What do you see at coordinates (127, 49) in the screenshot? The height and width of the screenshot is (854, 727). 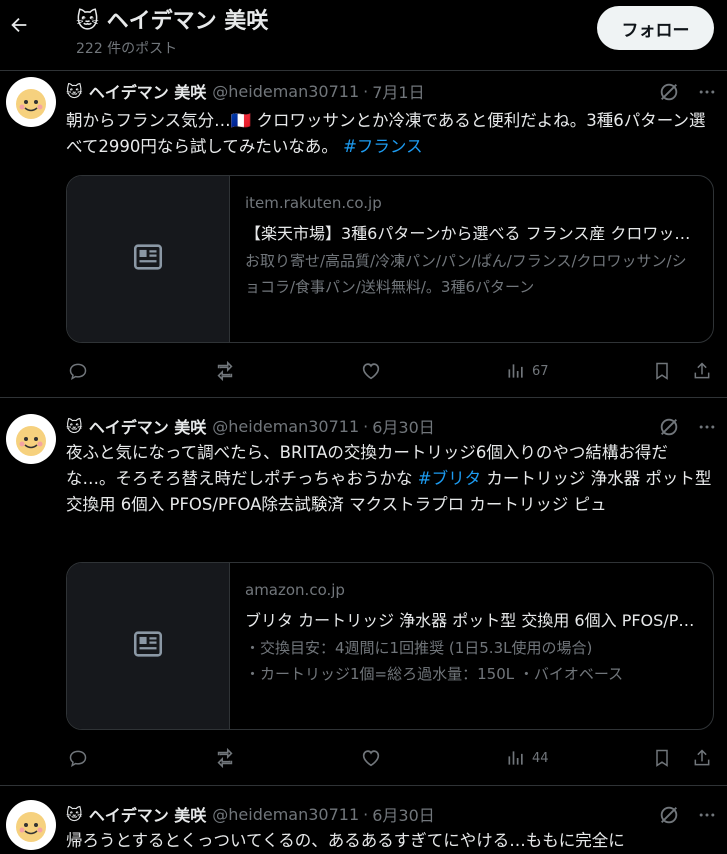 I see `post-count: 222 件のポスト` at bounding box center [127, 49].